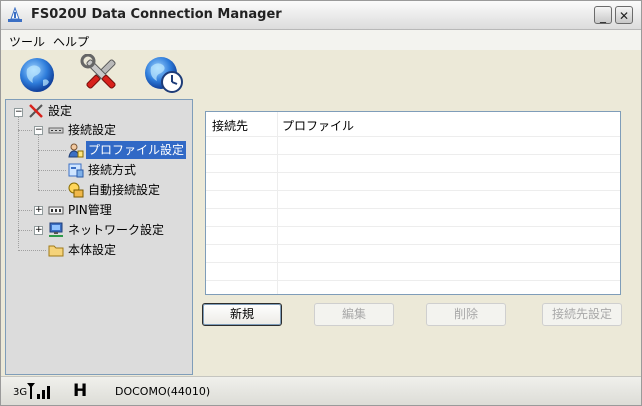 Image resolution: width=642 pixels, height=406 pixels. What do you see at coordinates (71, 41) in the screenshot?
I see `menu-help: ヘルプ` at bounding box center [71, 41].